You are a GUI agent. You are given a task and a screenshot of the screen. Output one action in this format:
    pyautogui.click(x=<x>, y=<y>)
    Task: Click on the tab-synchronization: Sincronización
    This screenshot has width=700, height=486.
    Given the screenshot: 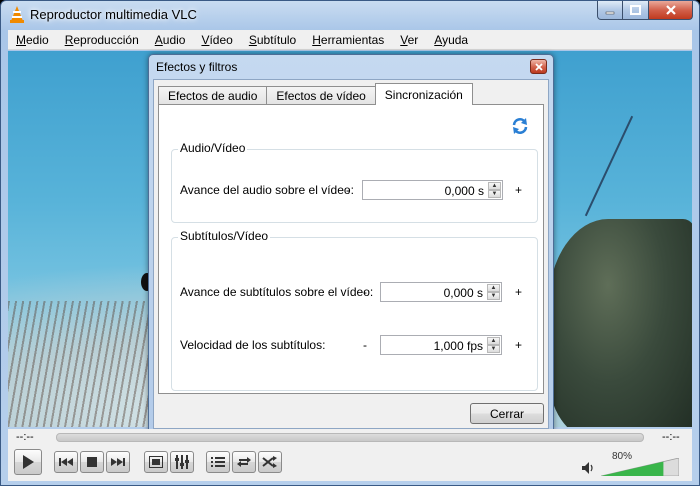 What is the action you would take?
    pyautogui.click(x=423, y=94)
    